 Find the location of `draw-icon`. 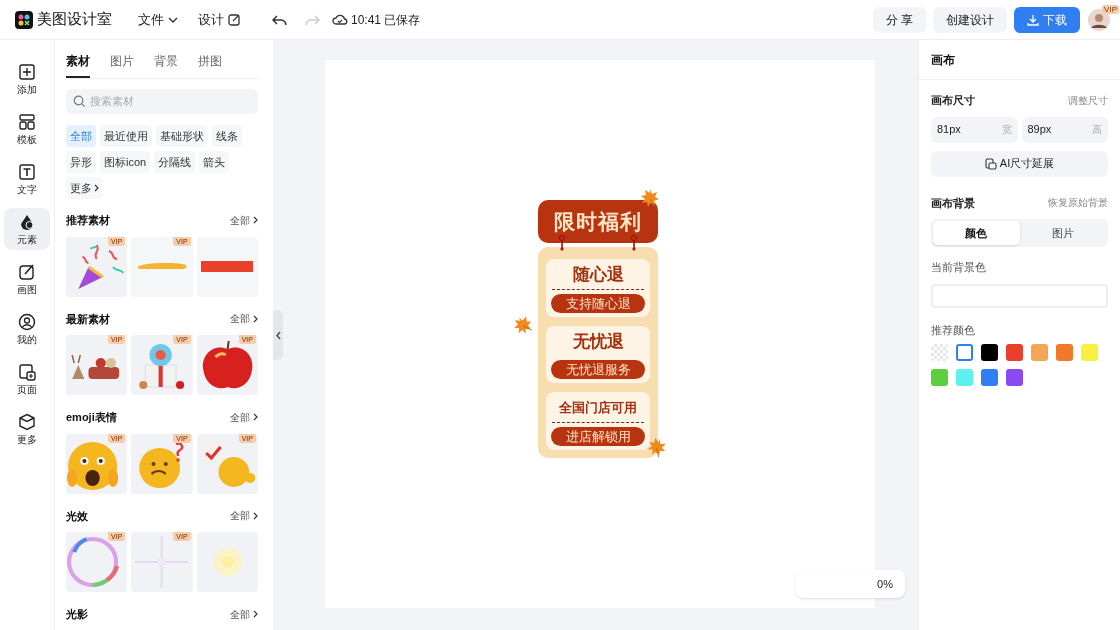

draw-icon is located at coordinates (27, 271).